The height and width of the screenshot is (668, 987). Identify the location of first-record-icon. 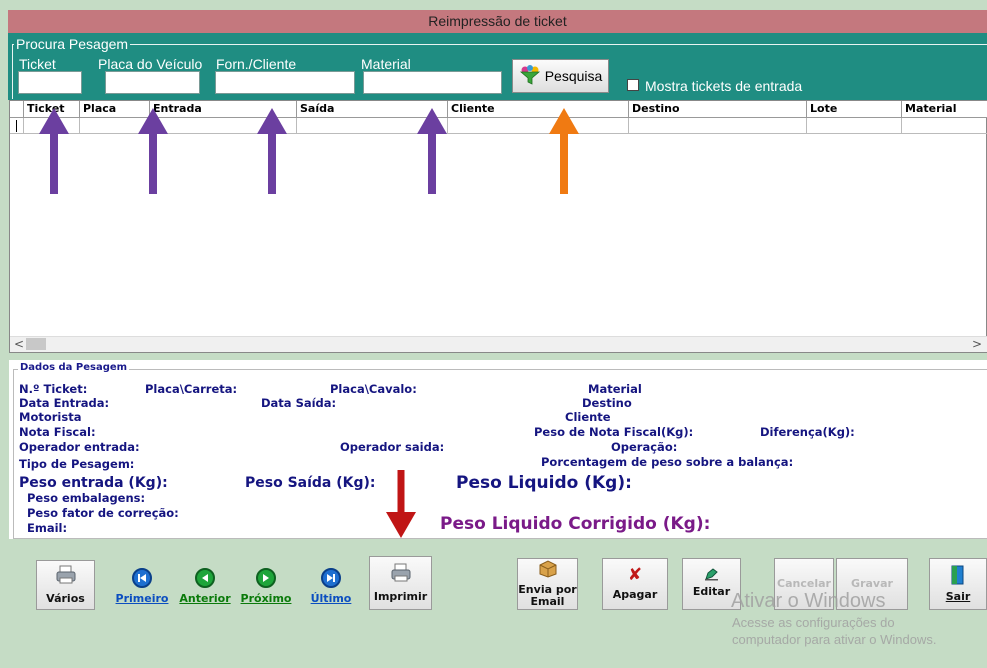
(142, 578).